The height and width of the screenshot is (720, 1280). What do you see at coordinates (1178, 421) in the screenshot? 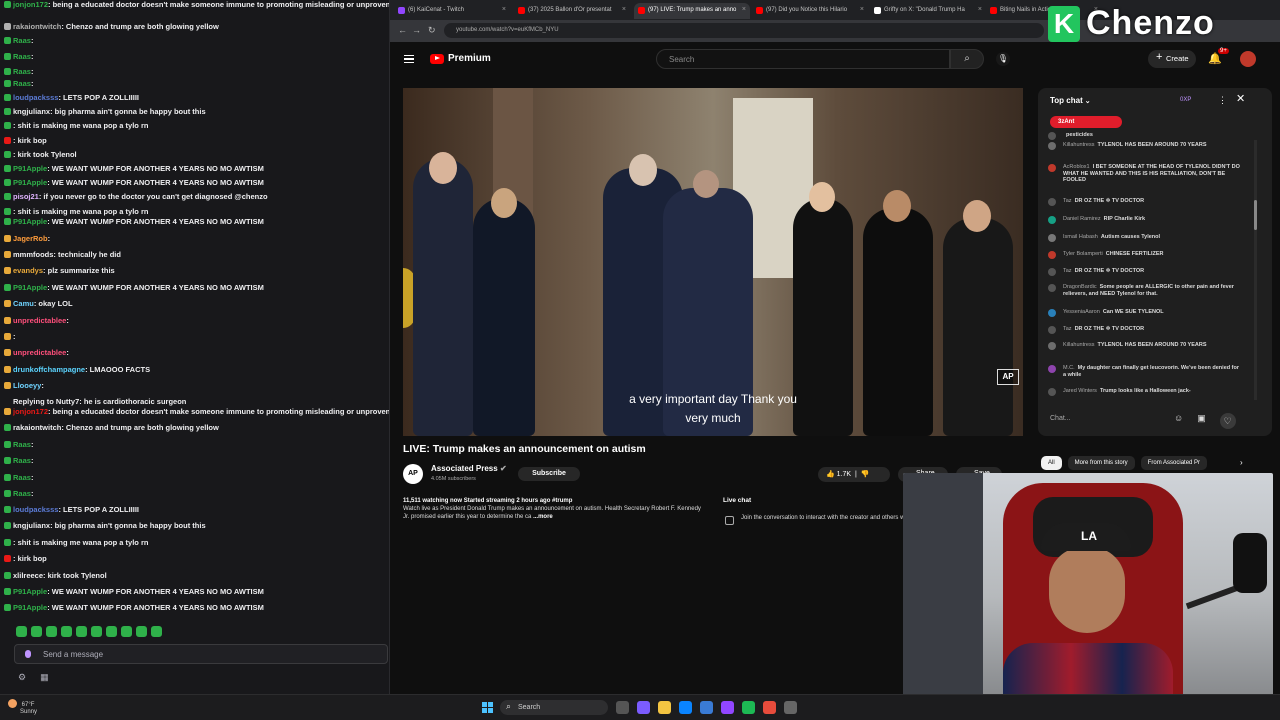
I see `emoji-icon: ☺` at bounding box center [1178, 421].